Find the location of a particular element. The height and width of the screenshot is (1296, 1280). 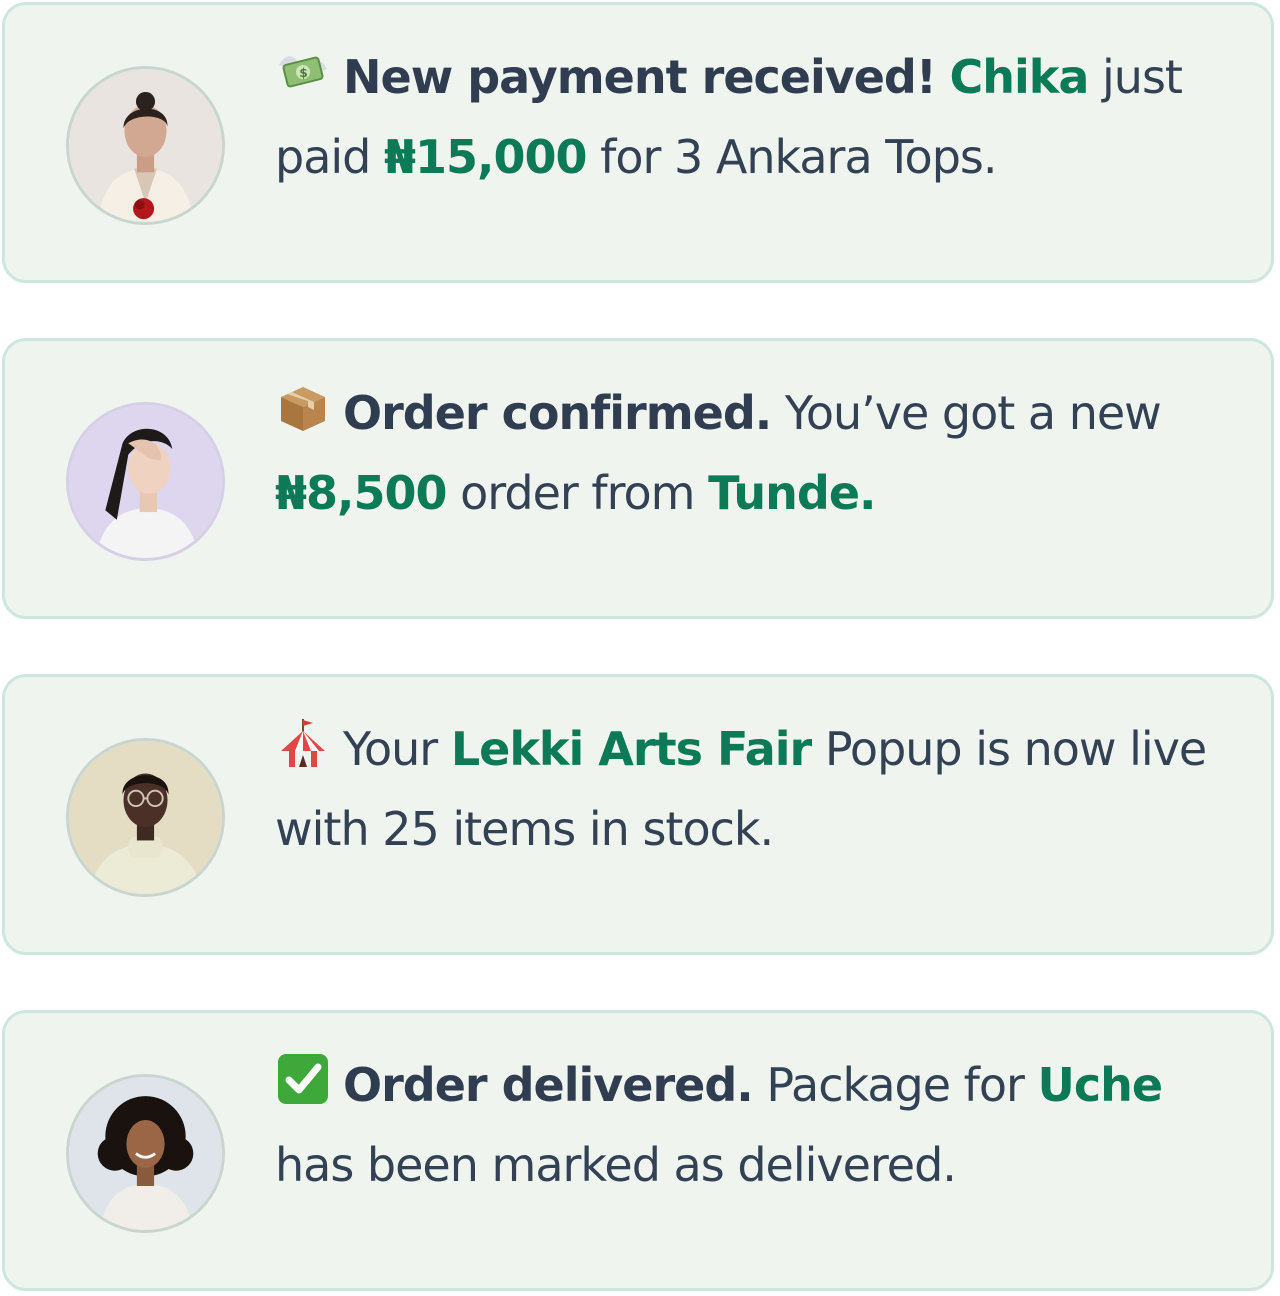

notification-text: for 3 Ankara Tops. is located at coordinates (791, 157).